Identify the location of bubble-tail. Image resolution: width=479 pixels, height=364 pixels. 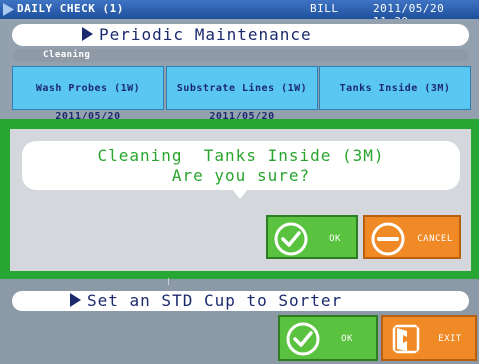
(240, 194).